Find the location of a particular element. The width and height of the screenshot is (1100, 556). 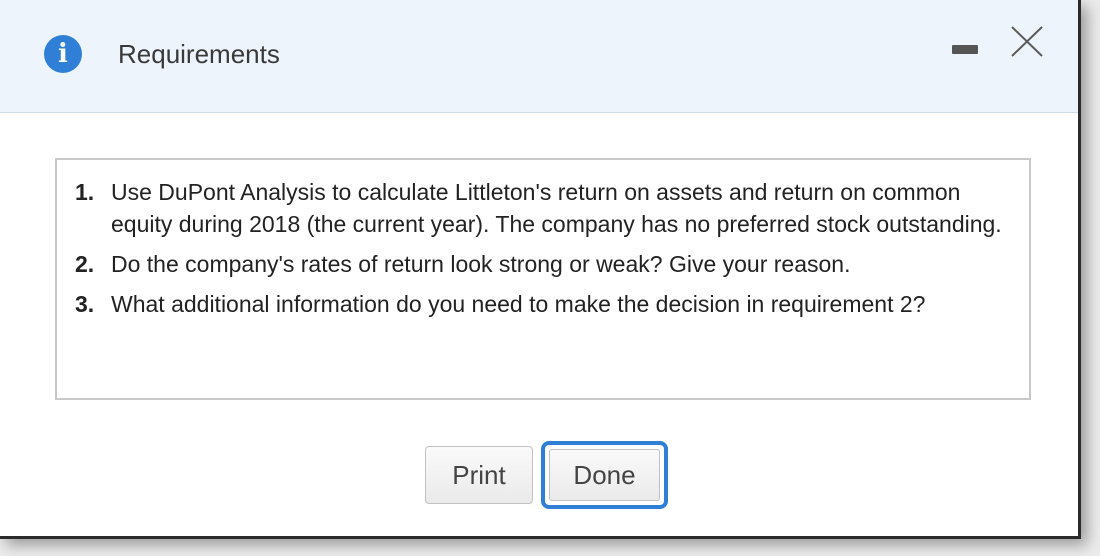

close-icon is located at coordinates (1027, 41).